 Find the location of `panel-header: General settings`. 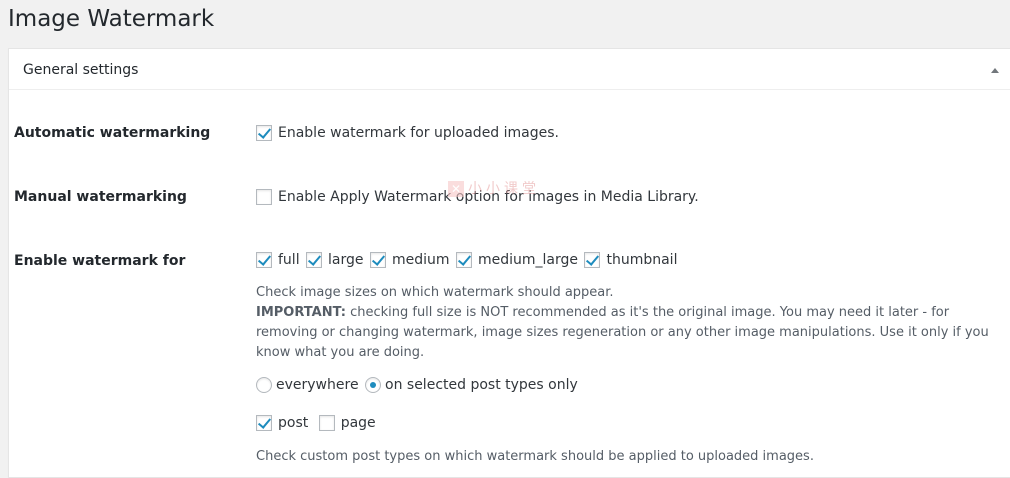

panel-header: General settings is located at coordinates (509, 69).